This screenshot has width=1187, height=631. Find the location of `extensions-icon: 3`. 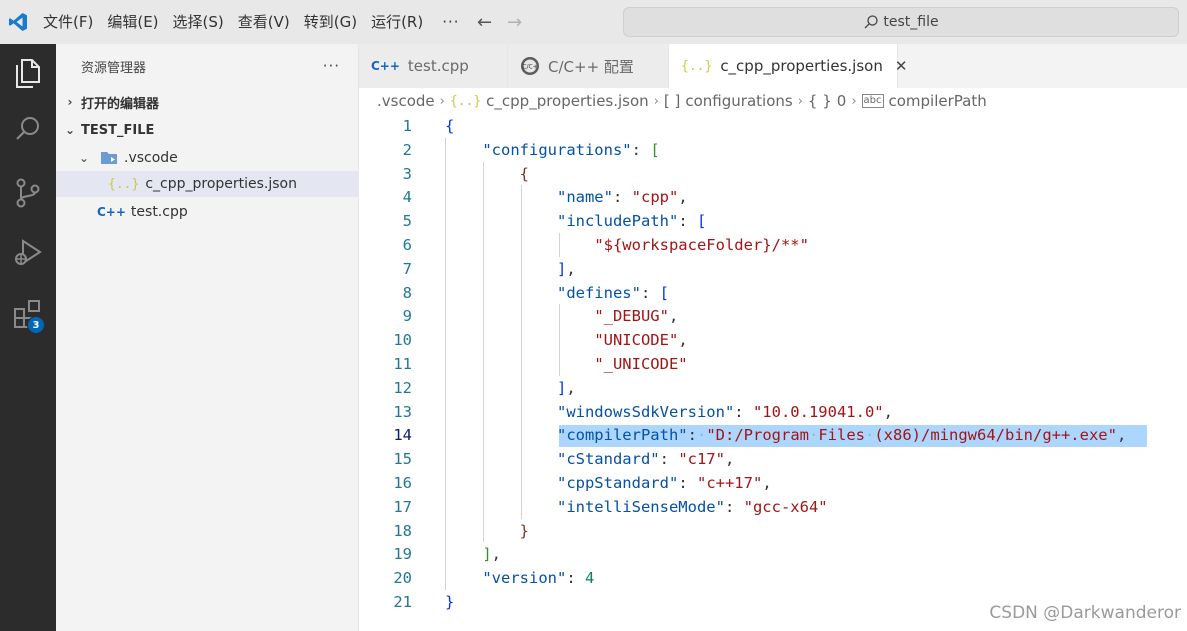

extensions-icon: 3 is located at coordinates (28, 314).